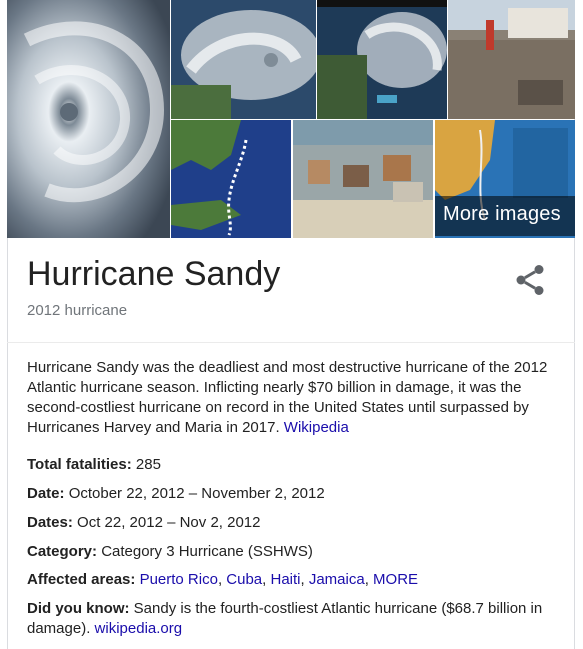  What do you see at coordinates (196, 493) in the screenshot?
I see `fact-value: October 22, 2012 – November 2, 2012` at bounding box center [196, 493].